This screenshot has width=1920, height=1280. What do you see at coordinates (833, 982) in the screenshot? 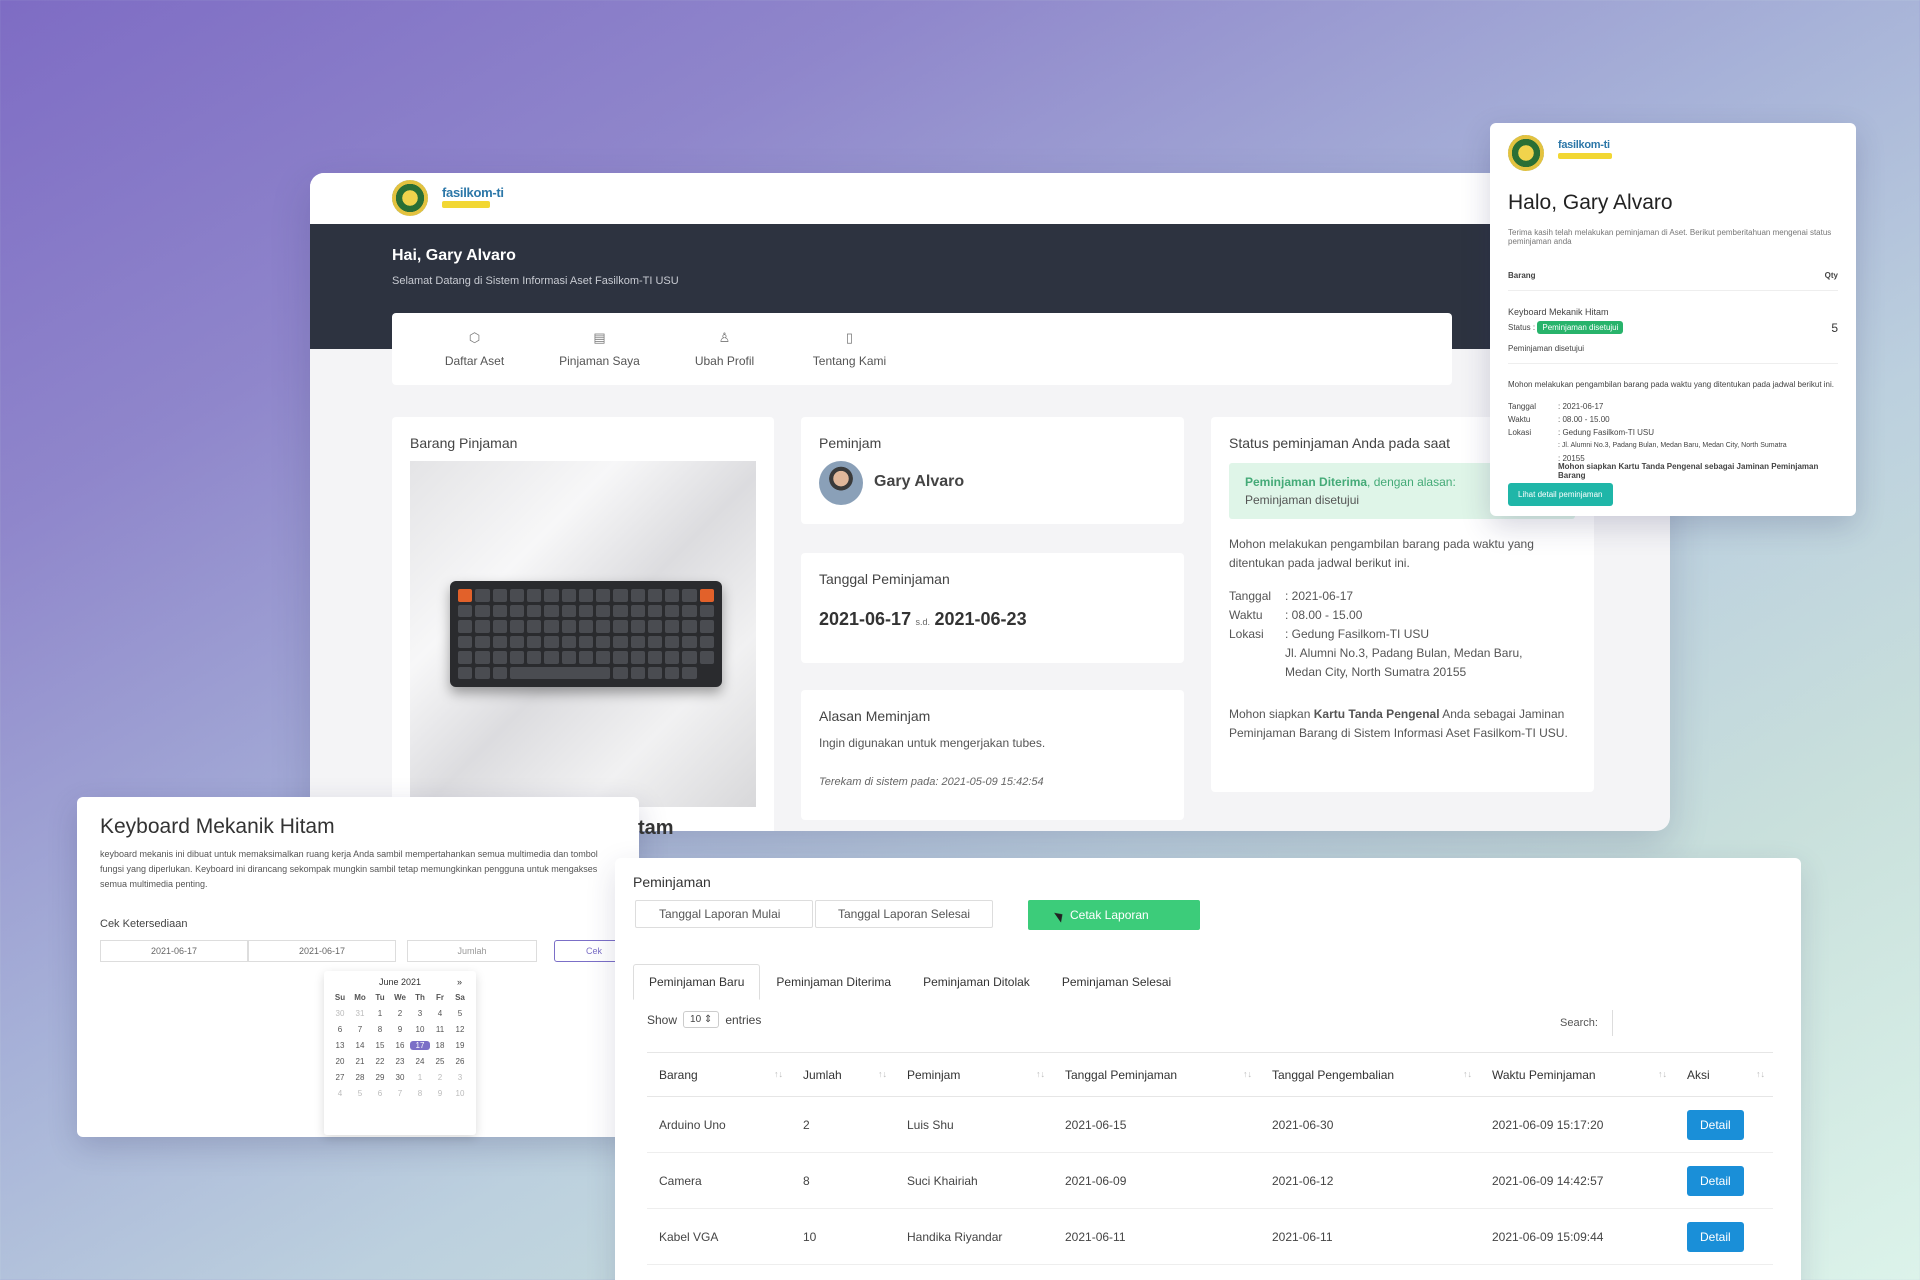
I see `tab-peminjaman-diterima: Peminjaman Diterima` at bounding box center [833, 982].